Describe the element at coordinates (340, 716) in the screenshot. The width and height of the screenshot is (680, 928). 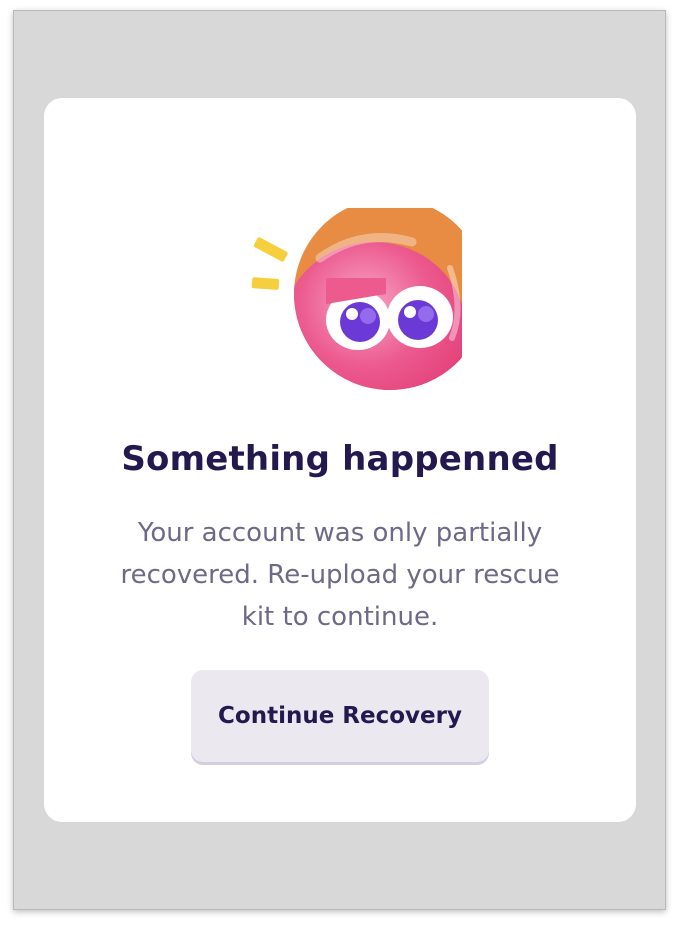
I see `continue-recovery-button: Continue Recovery` at that location.